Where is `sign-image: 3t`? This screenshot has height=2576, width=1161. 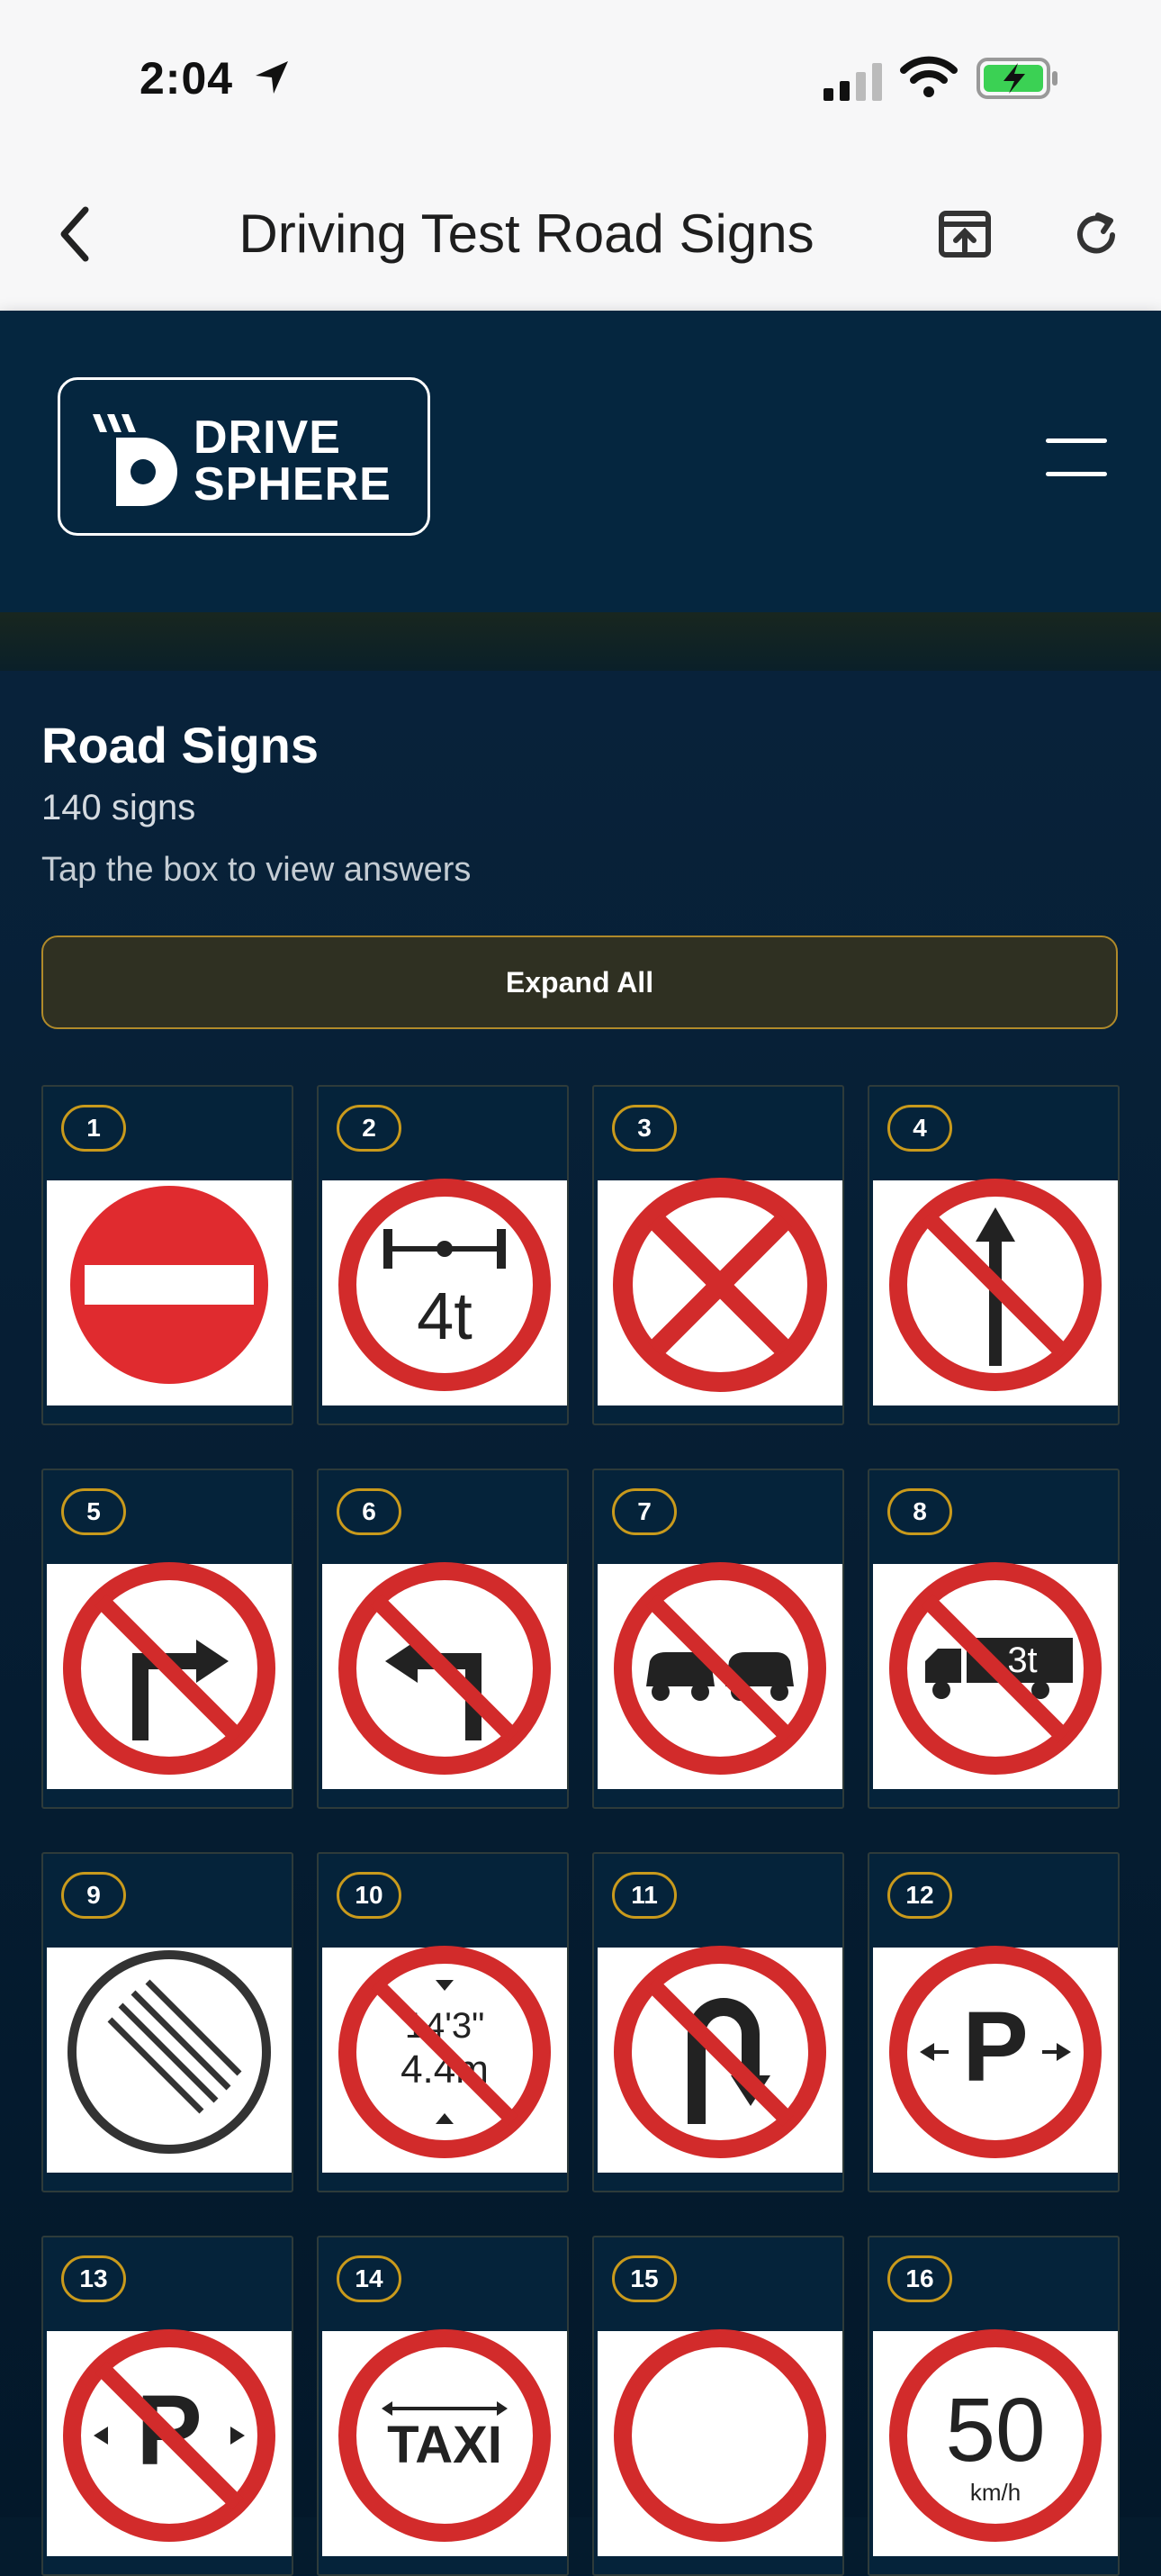 sign-image: 3t is located at coordinates (995, 1675).